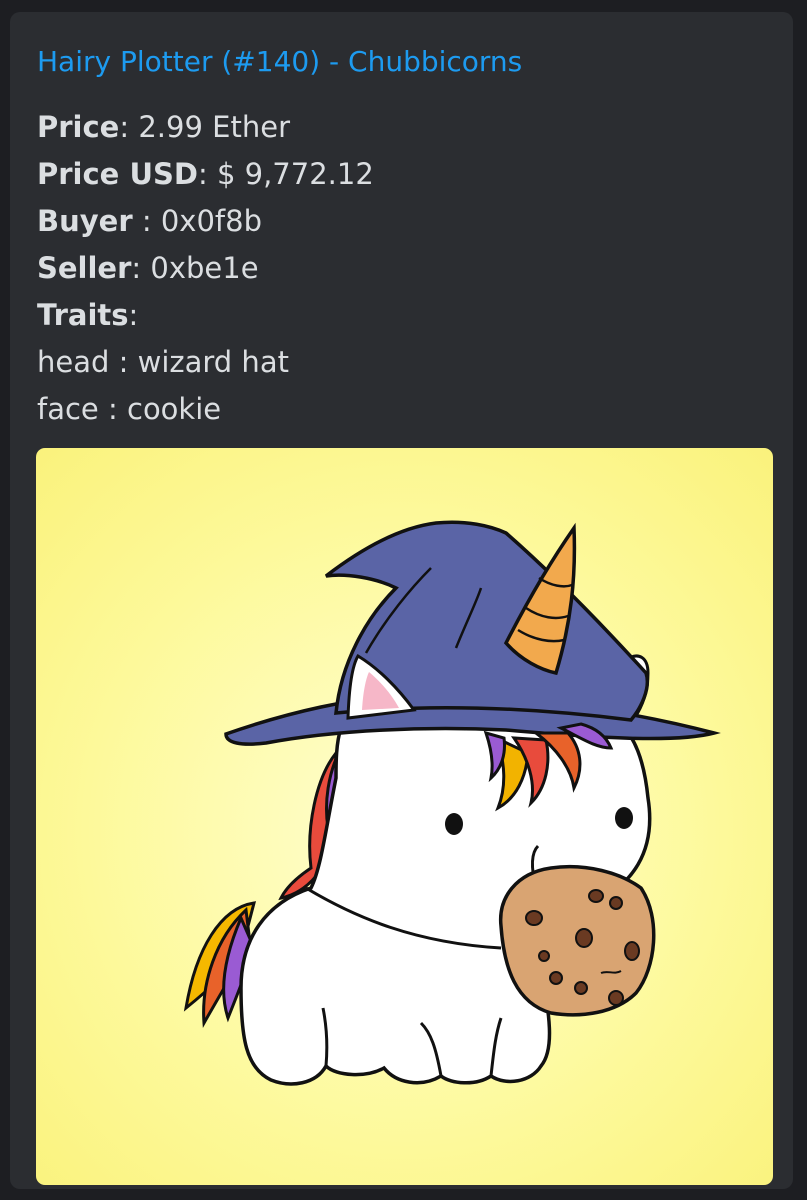  Describe the element at coordinates (149, 221) in the screenshot. I see `buyer-field: Buyer : 0x0f8b` at that location.